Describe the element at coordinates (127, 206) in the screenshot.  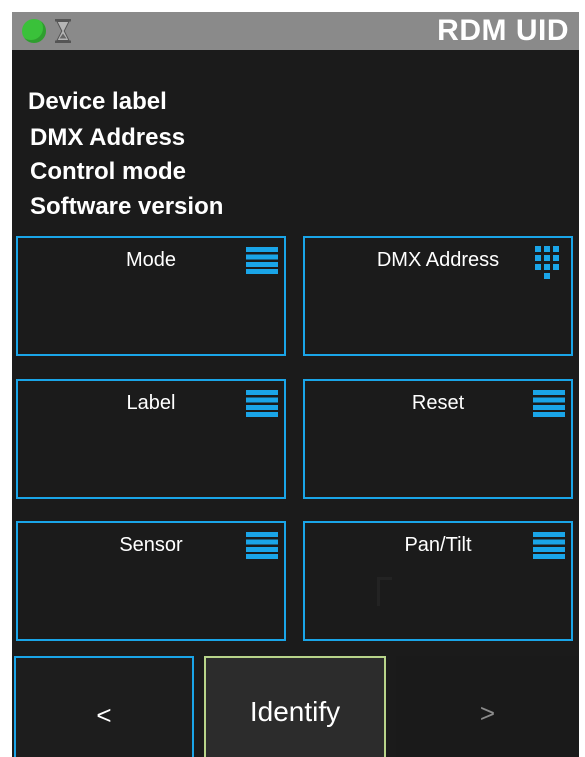
I see `software-version-line: Software version` at that location.